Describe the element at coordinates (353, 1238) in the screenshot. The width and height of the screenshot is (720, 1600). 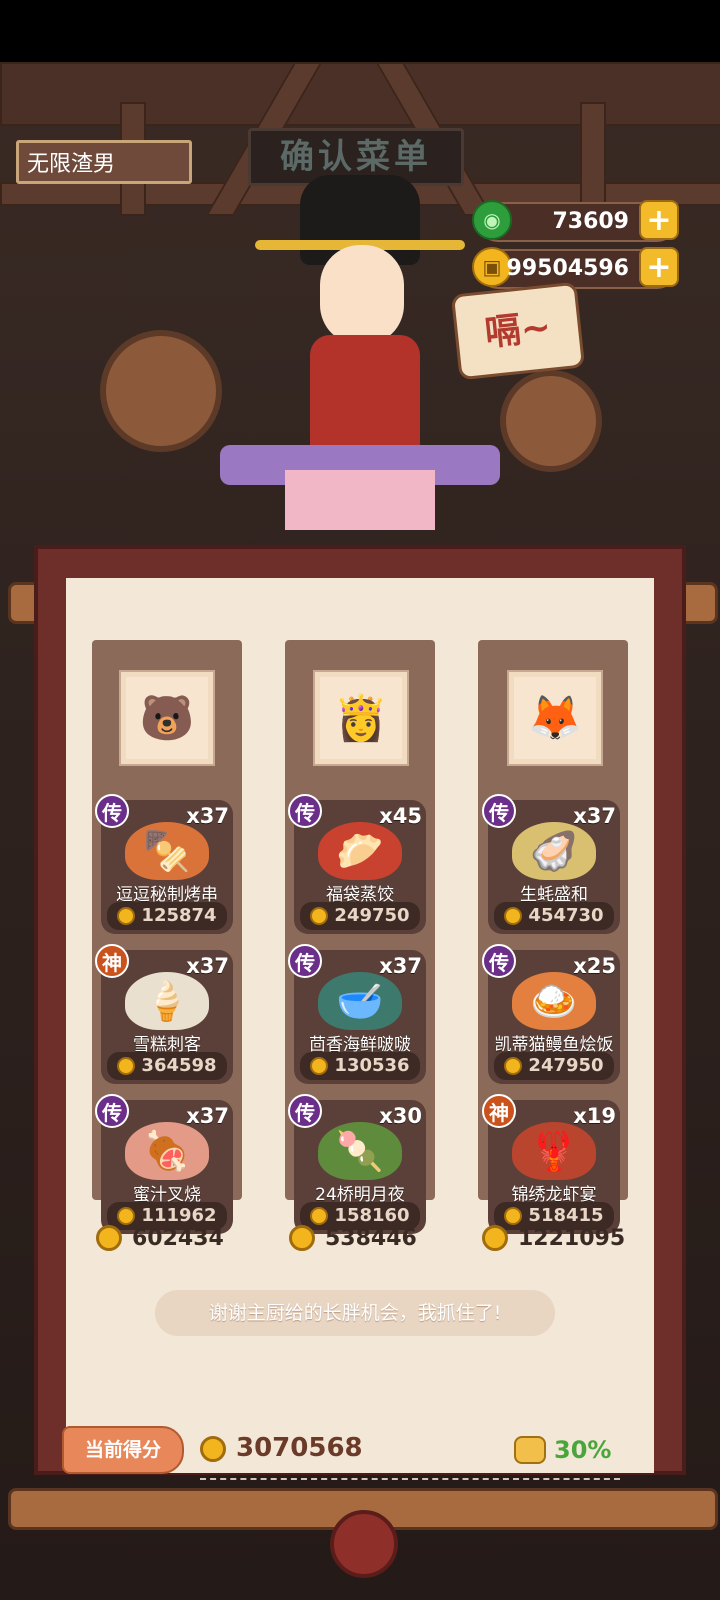
I see `column-total: 538446` at that location.